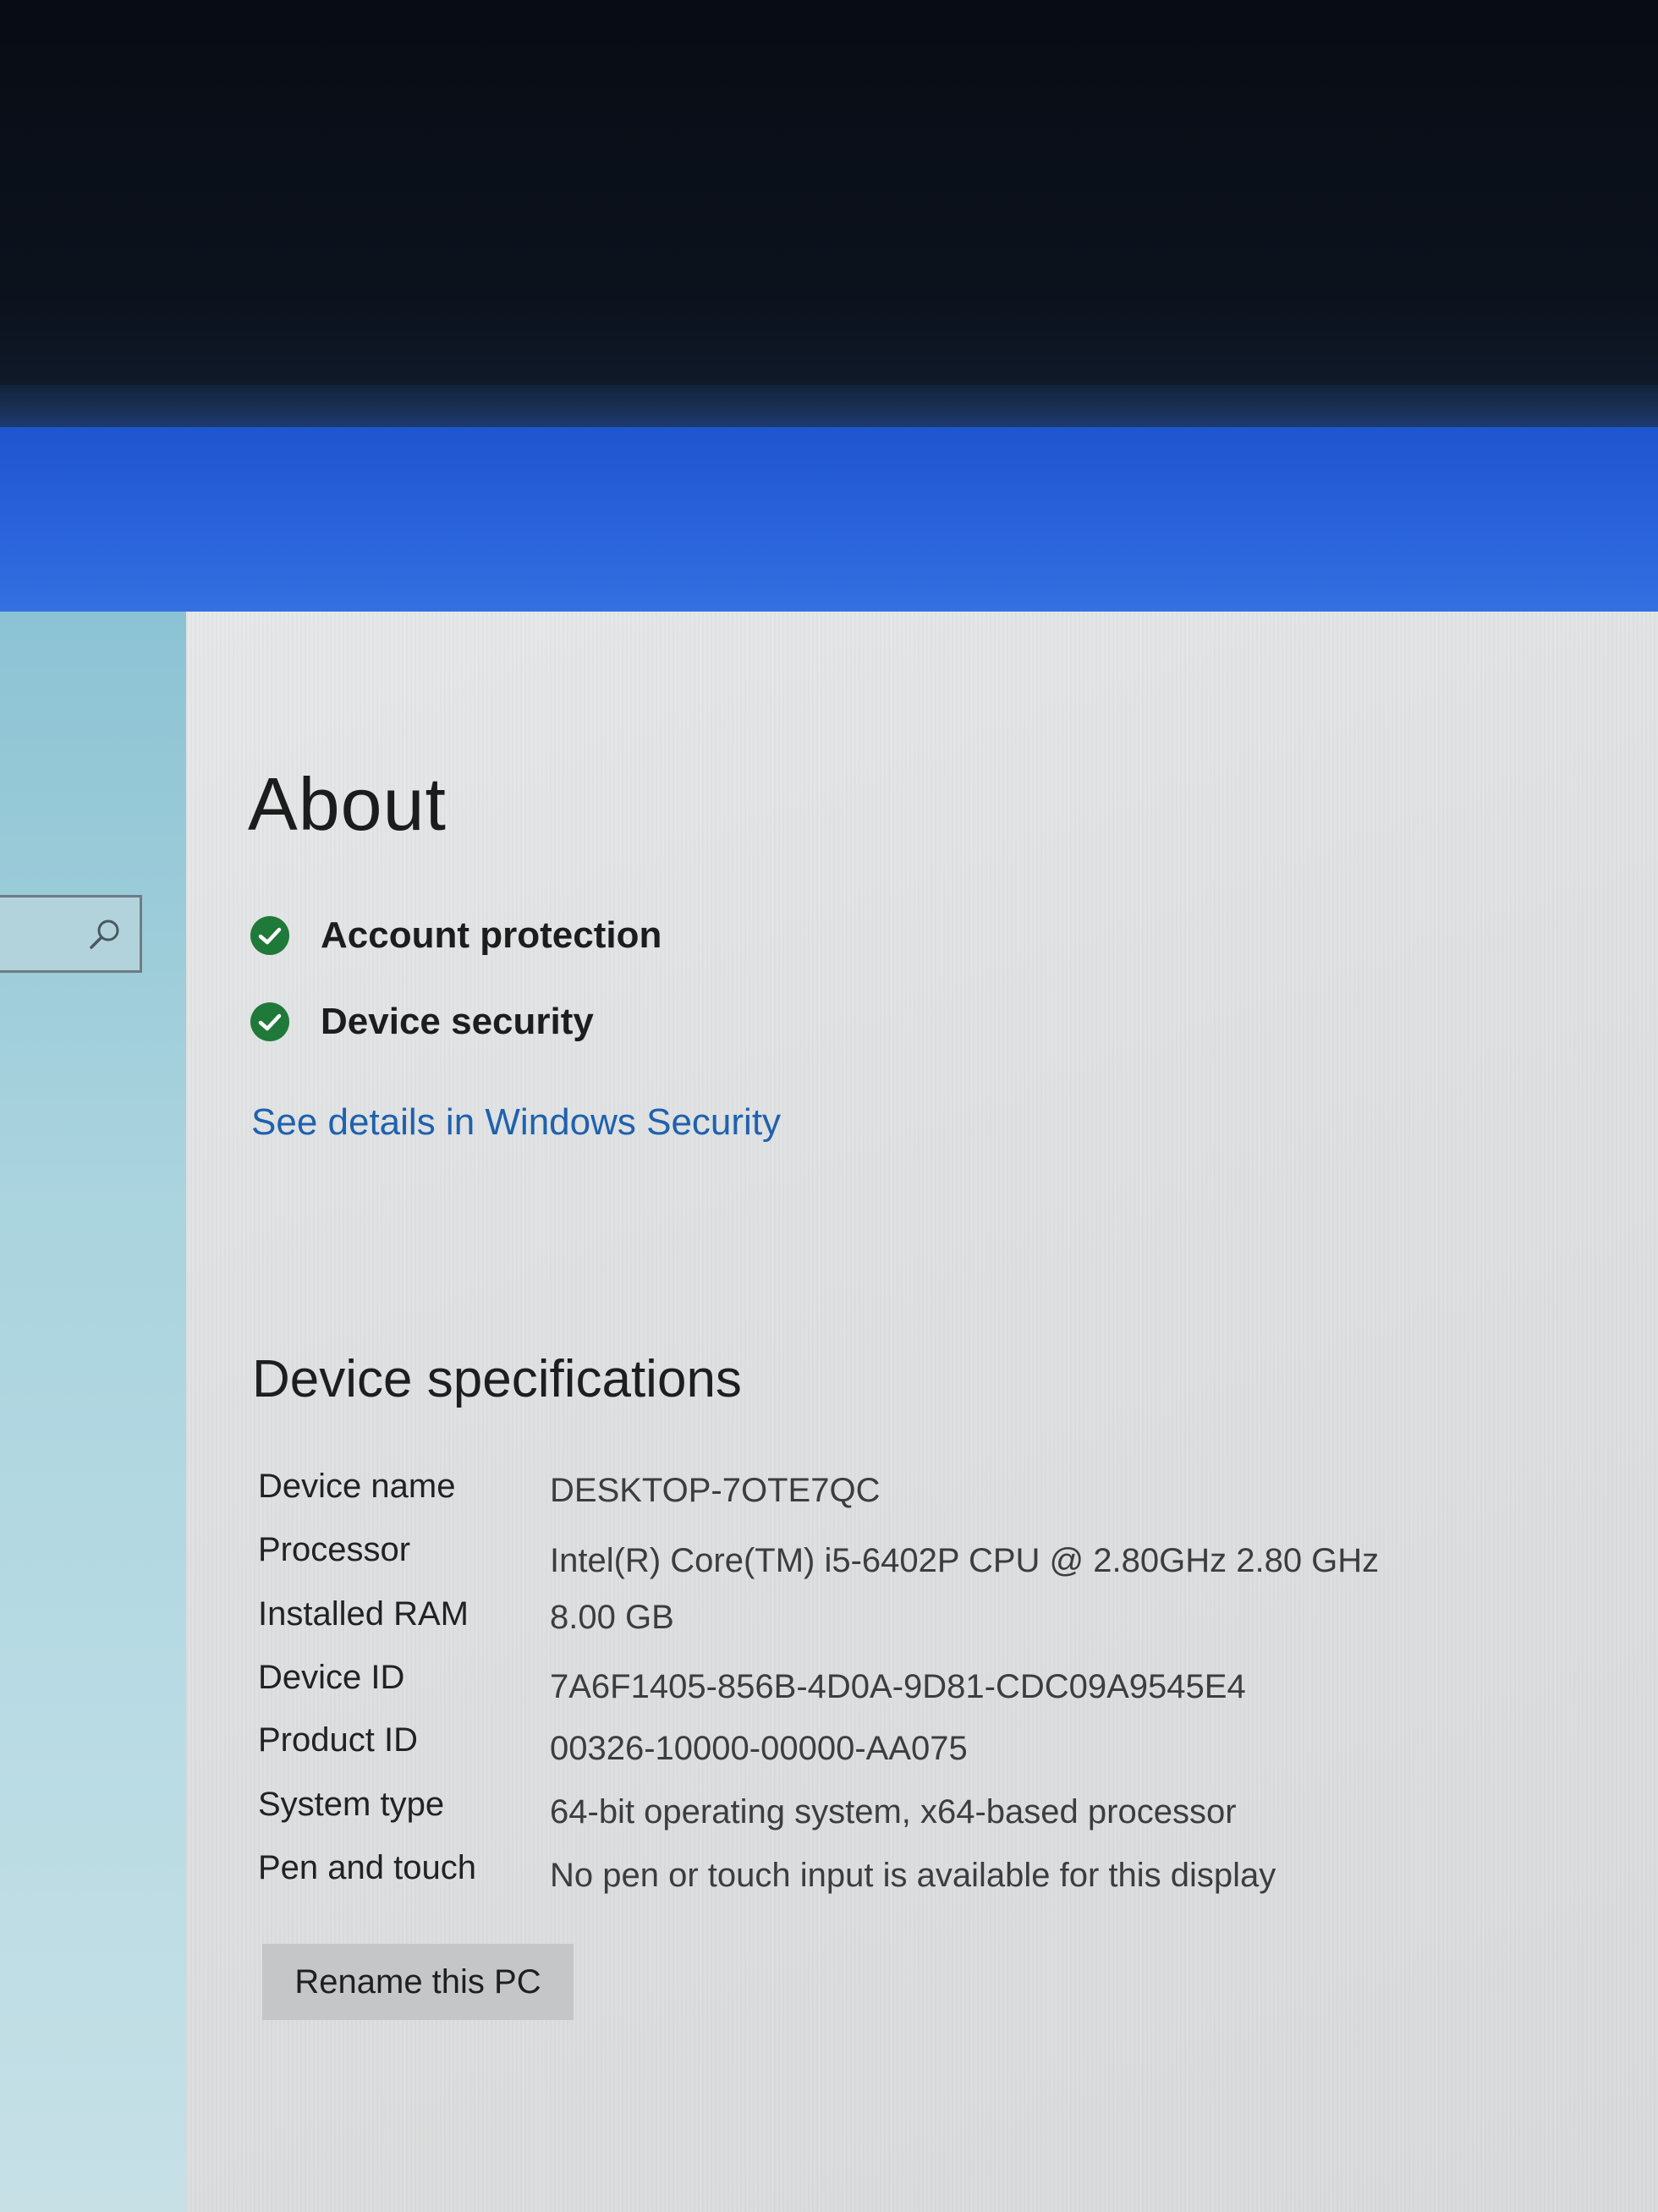 This screenshot has width=1658, height=2212. Describe the element at coordinates (829, 406) in the screenshot. I see `monitor-bezel-edge` at that location.